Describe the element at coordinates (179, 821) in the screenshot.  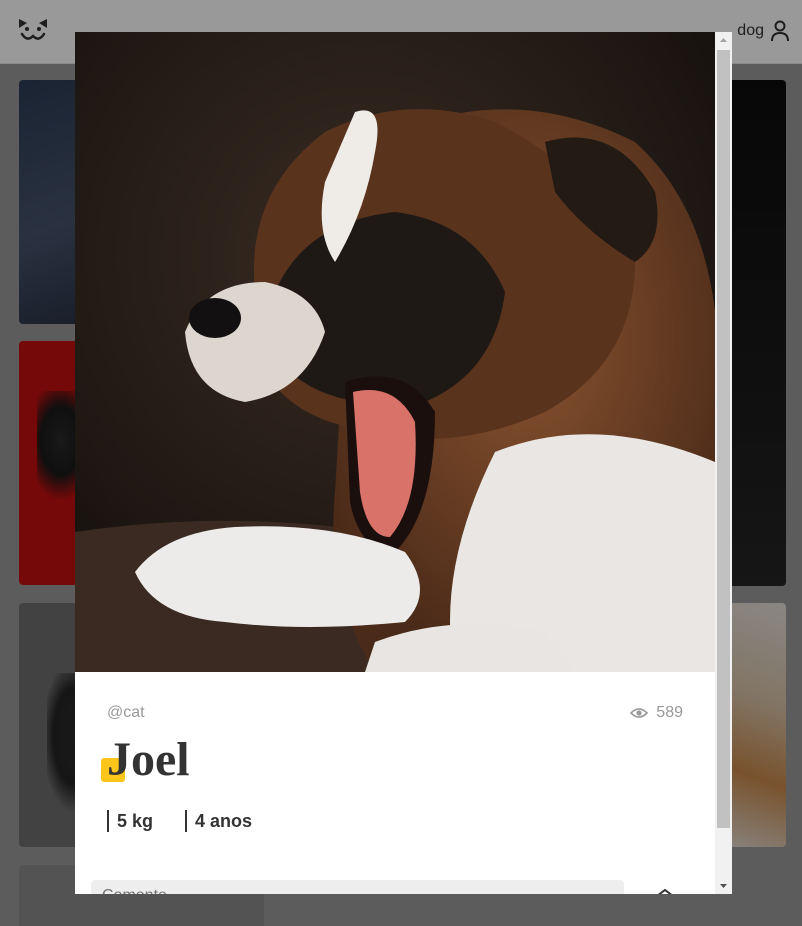
I see `pet-attributes: 5 kg 4 anos` at that location.